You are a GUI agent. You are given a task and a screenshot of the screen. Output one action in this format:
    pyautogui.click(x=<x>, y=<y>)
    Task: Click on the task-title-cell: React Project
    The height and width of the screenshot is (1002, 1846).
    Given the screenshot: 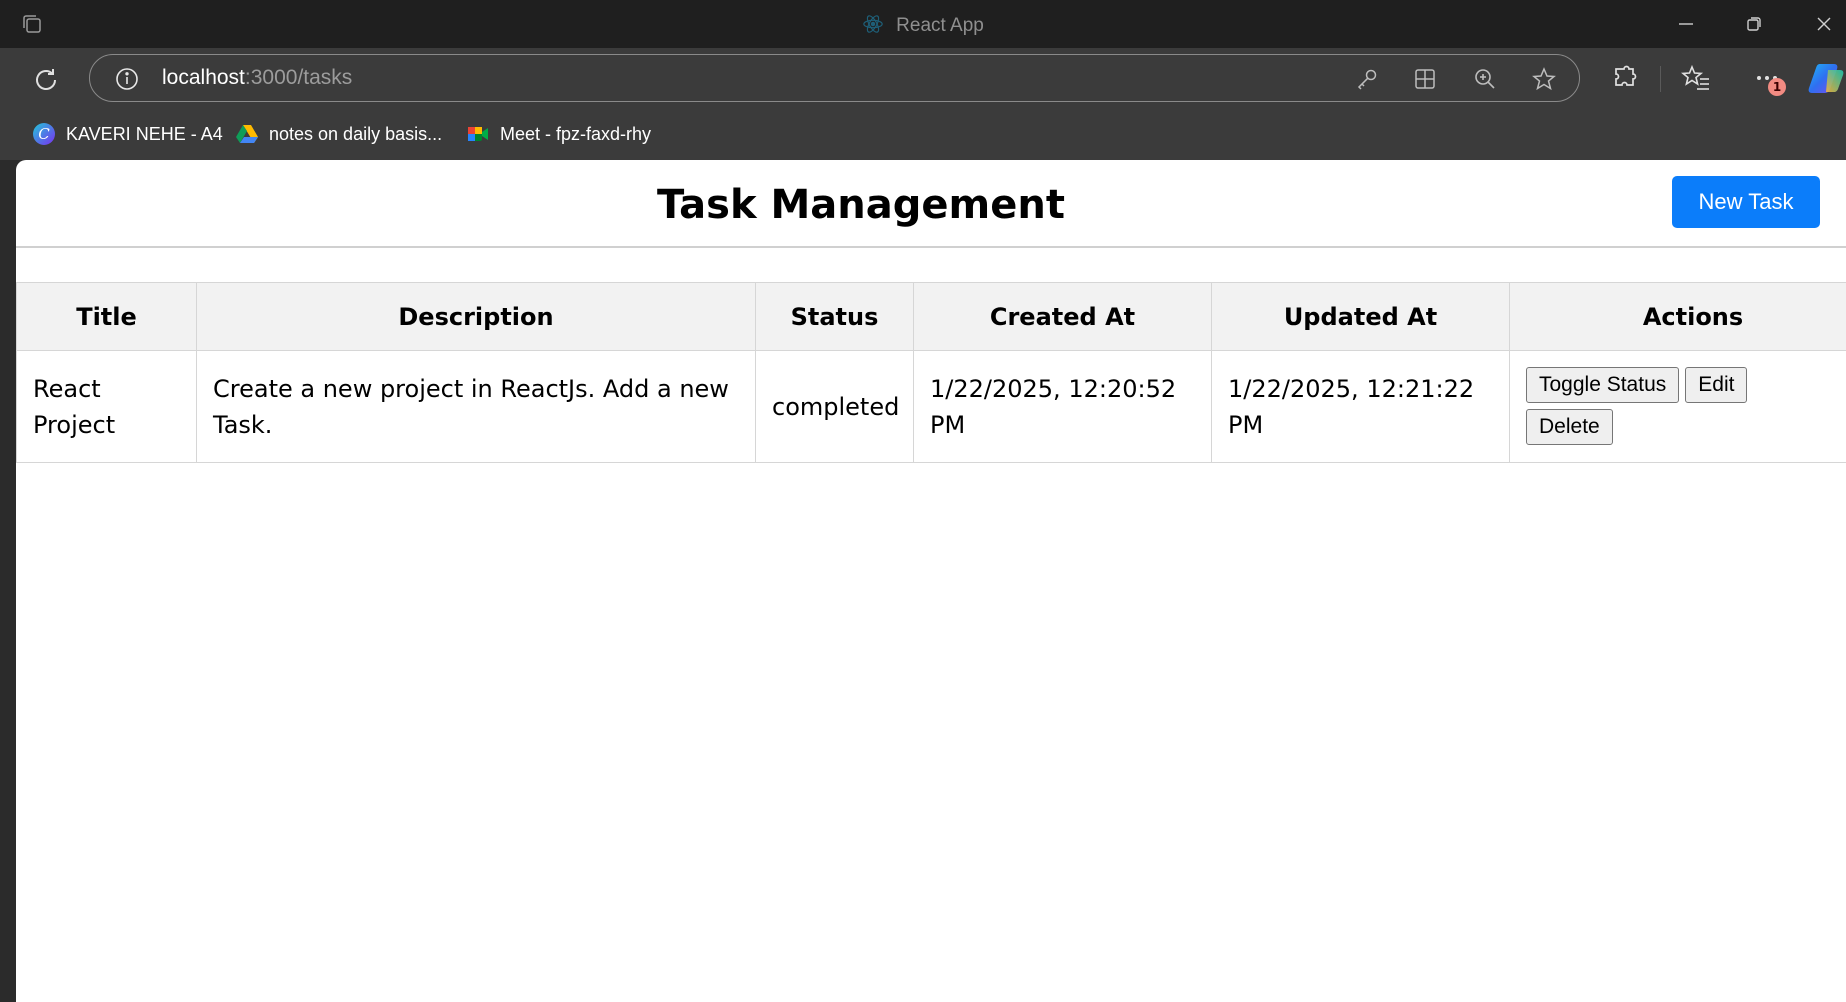 What is the action you would take?
    pyautogui.click(x=106, y=406)
    